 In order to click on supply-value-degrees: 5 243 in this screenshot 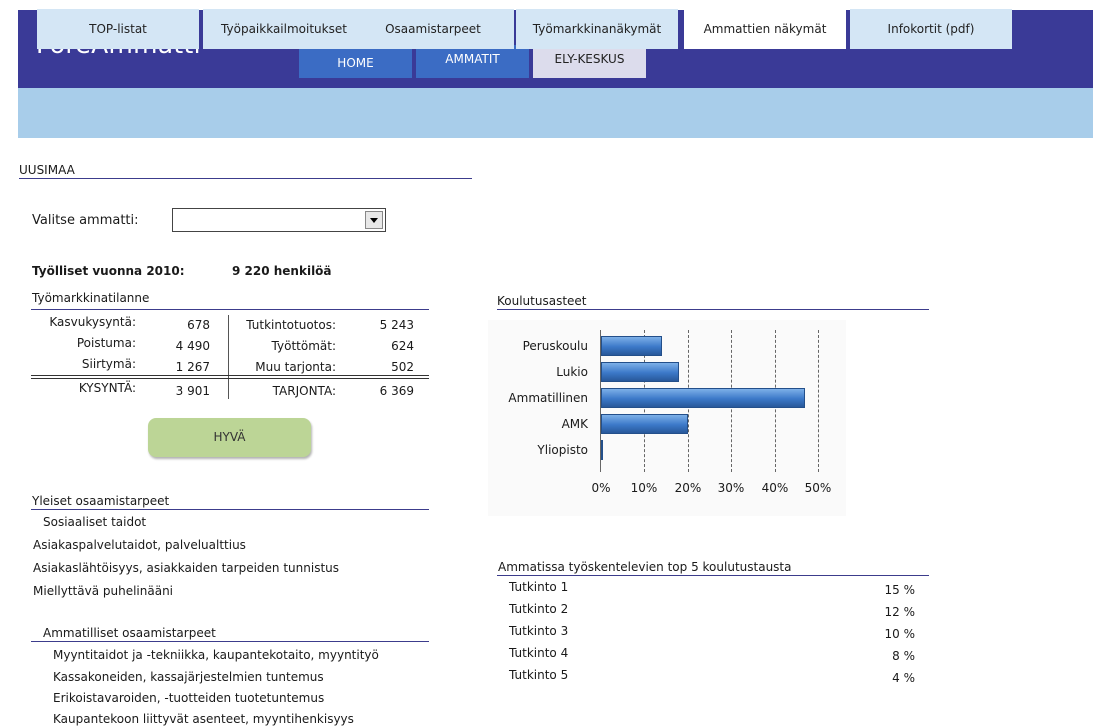, I will do `click(396, 325)`.